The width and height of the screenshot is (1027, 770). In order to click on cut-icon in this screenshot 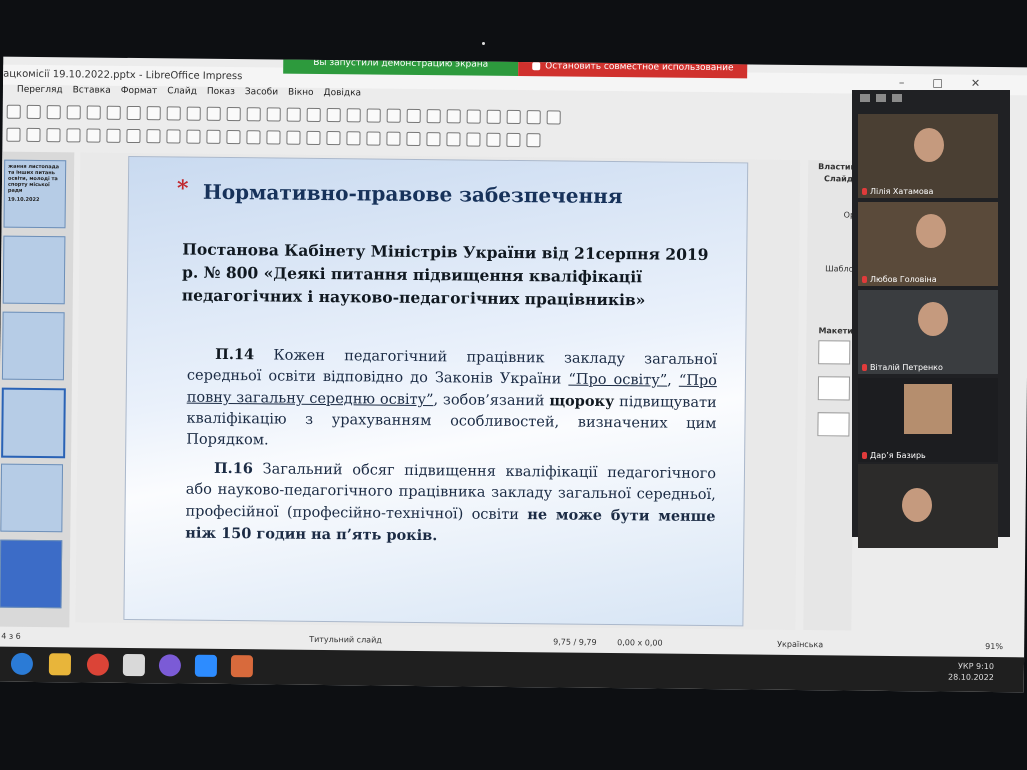, I will do `click(113, 112)`.